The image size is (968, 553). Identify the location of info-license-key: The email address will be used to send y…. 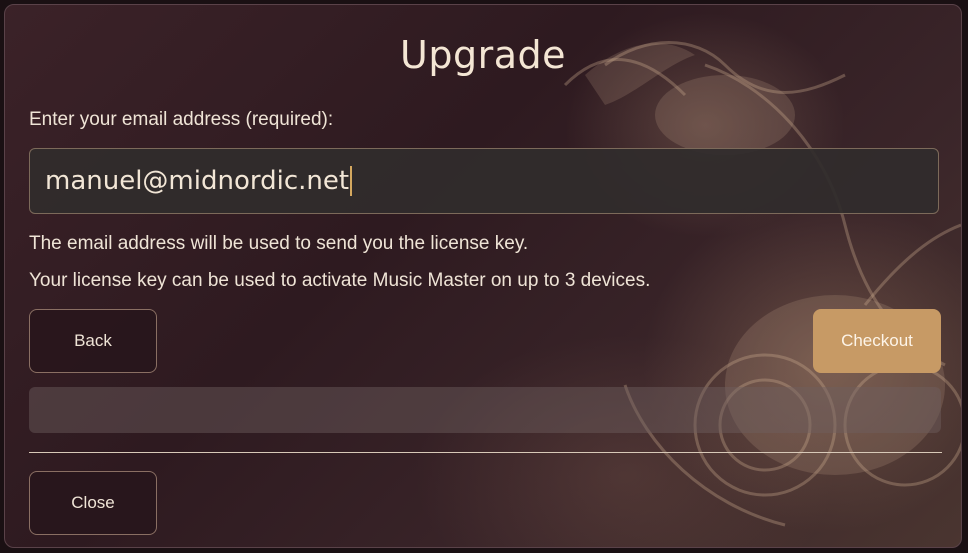
(279, 243).